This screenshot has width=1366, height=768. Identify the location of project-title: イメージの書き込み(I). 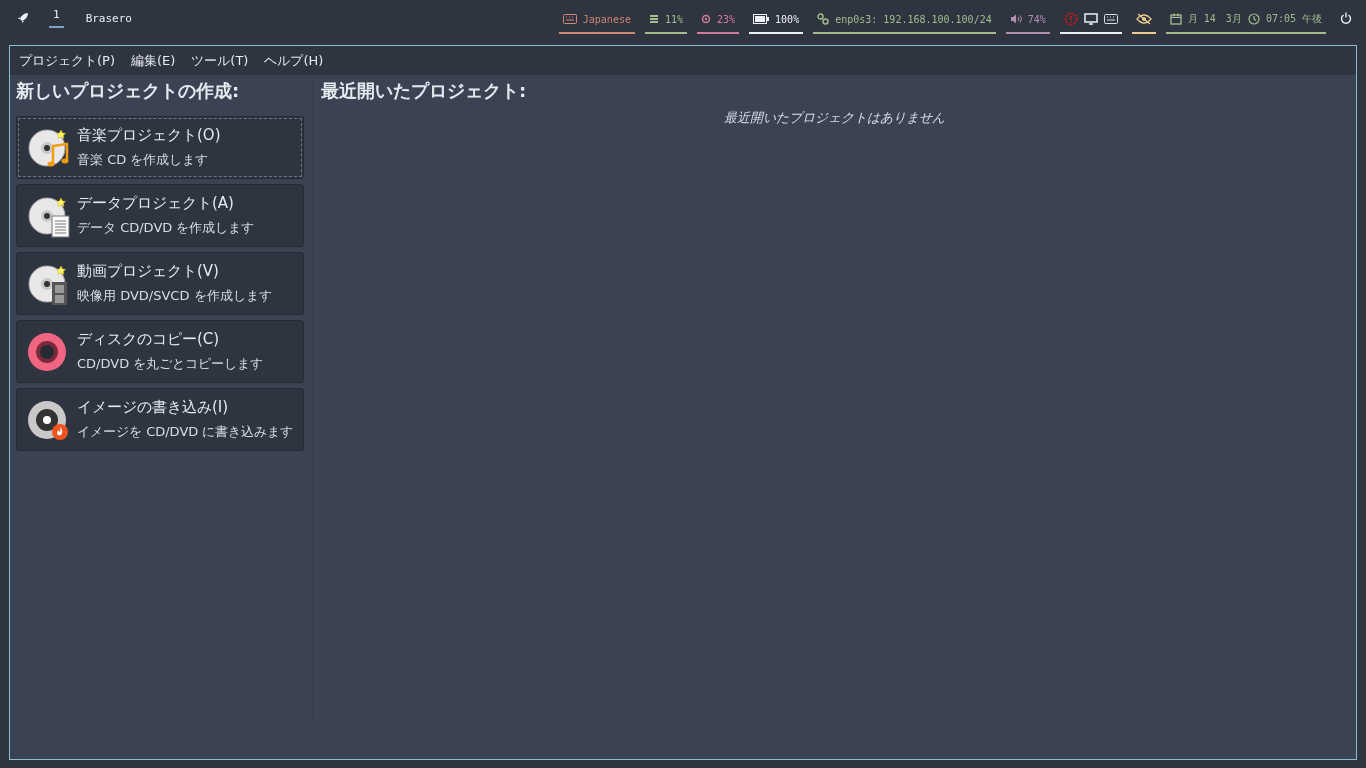
(153, 407).